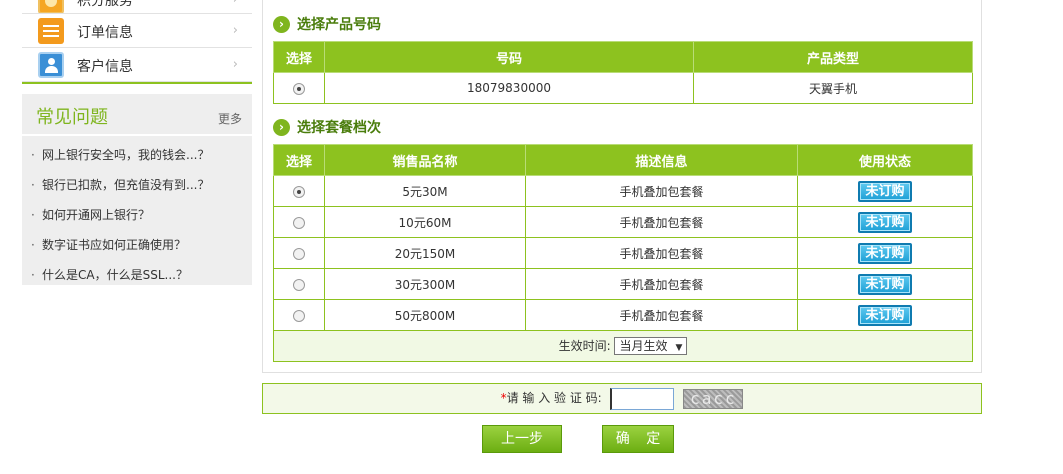 This screenshot has height=474, width=1063. What do you see at coordinates (105, 4) in the screenshot?
I see `sidebar-item-label: 积分服务` at bounding box center [105, 4].